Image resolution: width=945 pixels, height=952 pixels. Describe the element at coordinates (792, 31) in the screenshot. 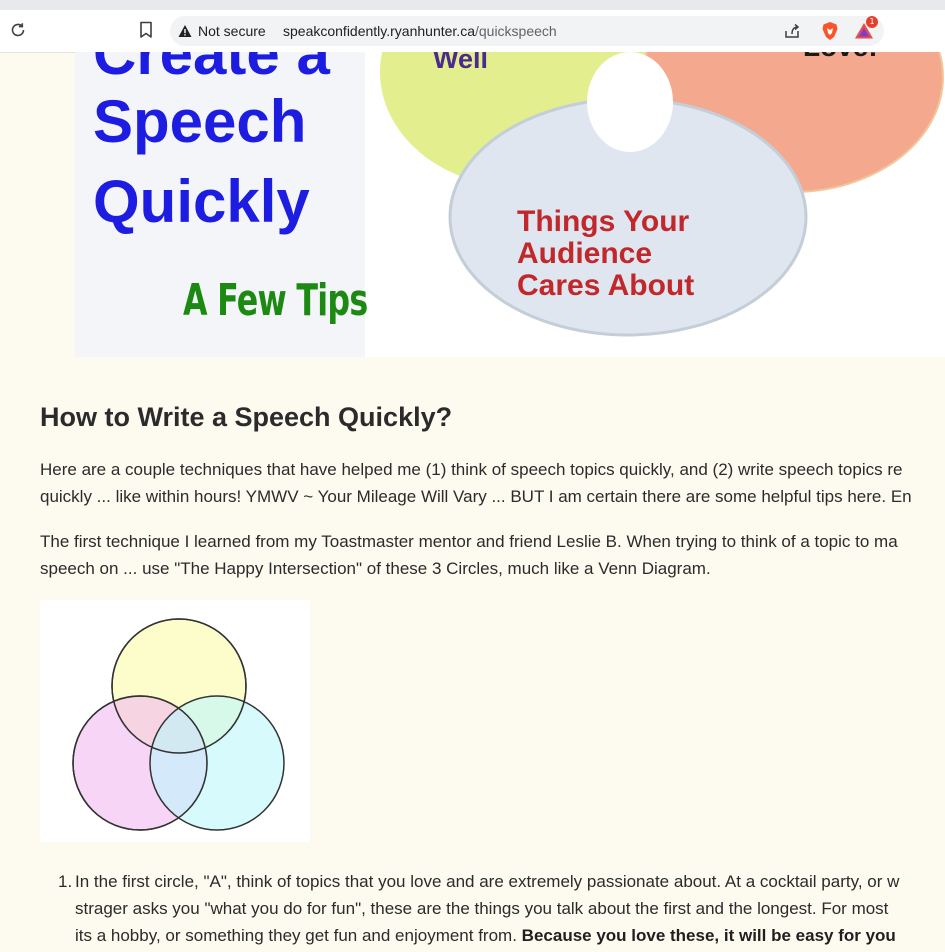

I see `share-icon` at that location.